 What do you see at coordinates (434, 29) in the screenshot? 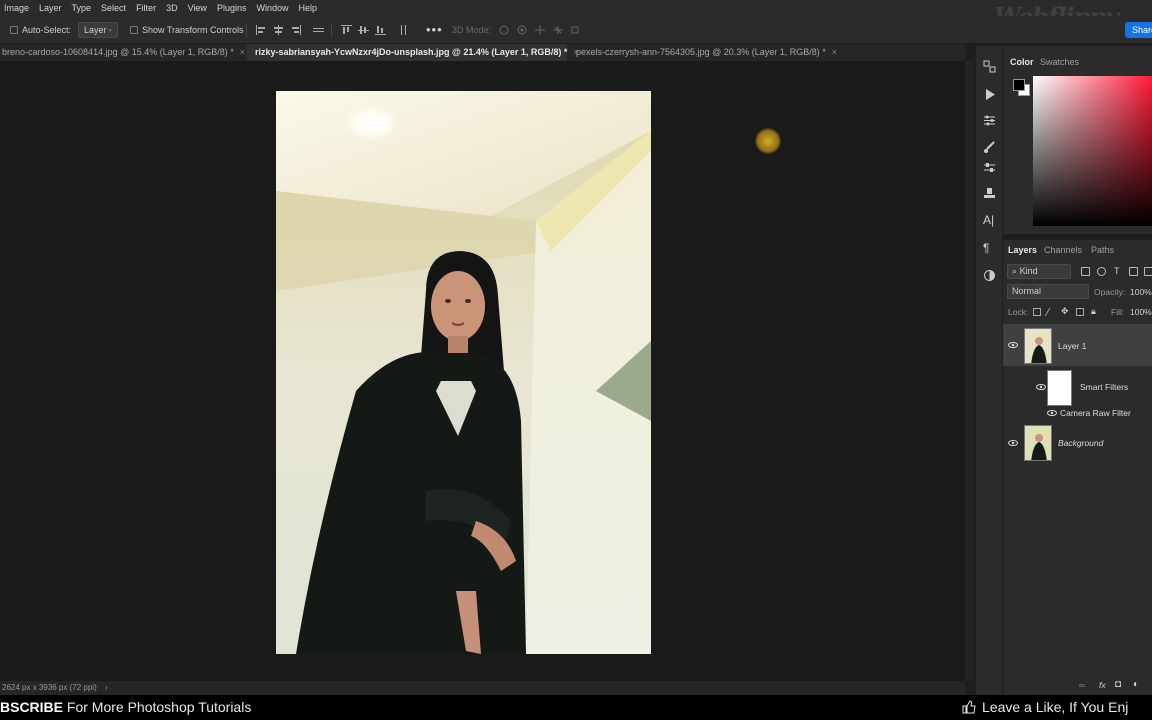
I see `more-options-icon: •••` at bounding box center [434, 29].